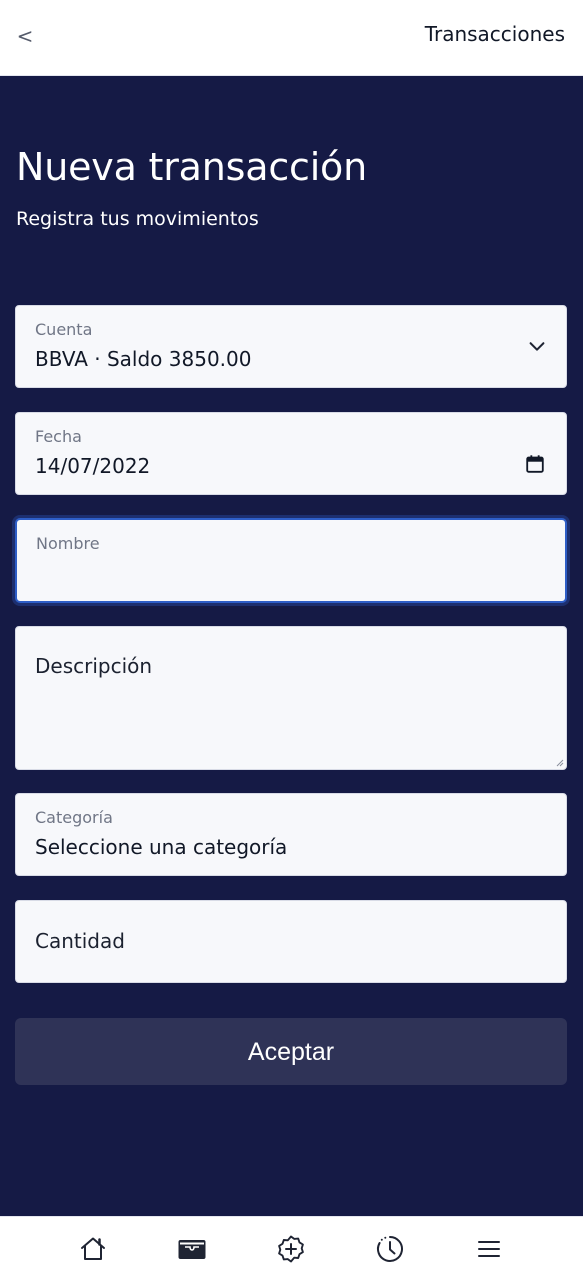 This screenshot has height=1280, width=583. What do you see at coordinates (537, 346) in the screenshot?
I see `chevron-down-icon` at bounding box center [537, 346].